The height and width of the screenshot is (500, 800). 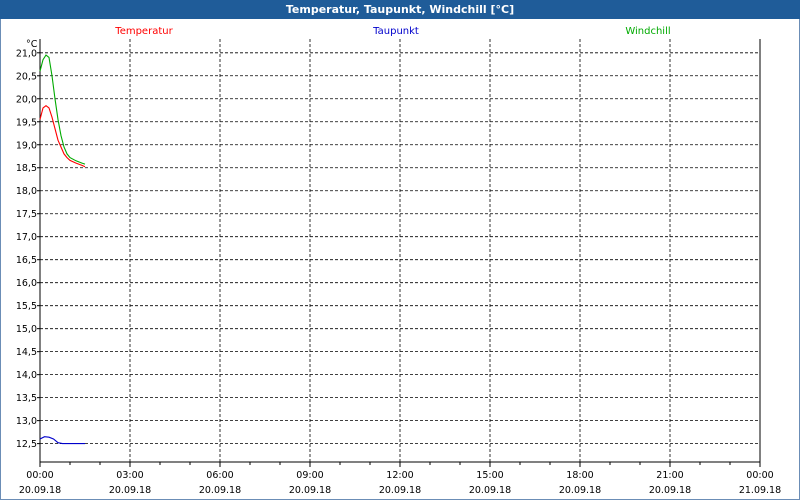 I want to click on y-tick-label: 12,5, so click(x=26, y=444).